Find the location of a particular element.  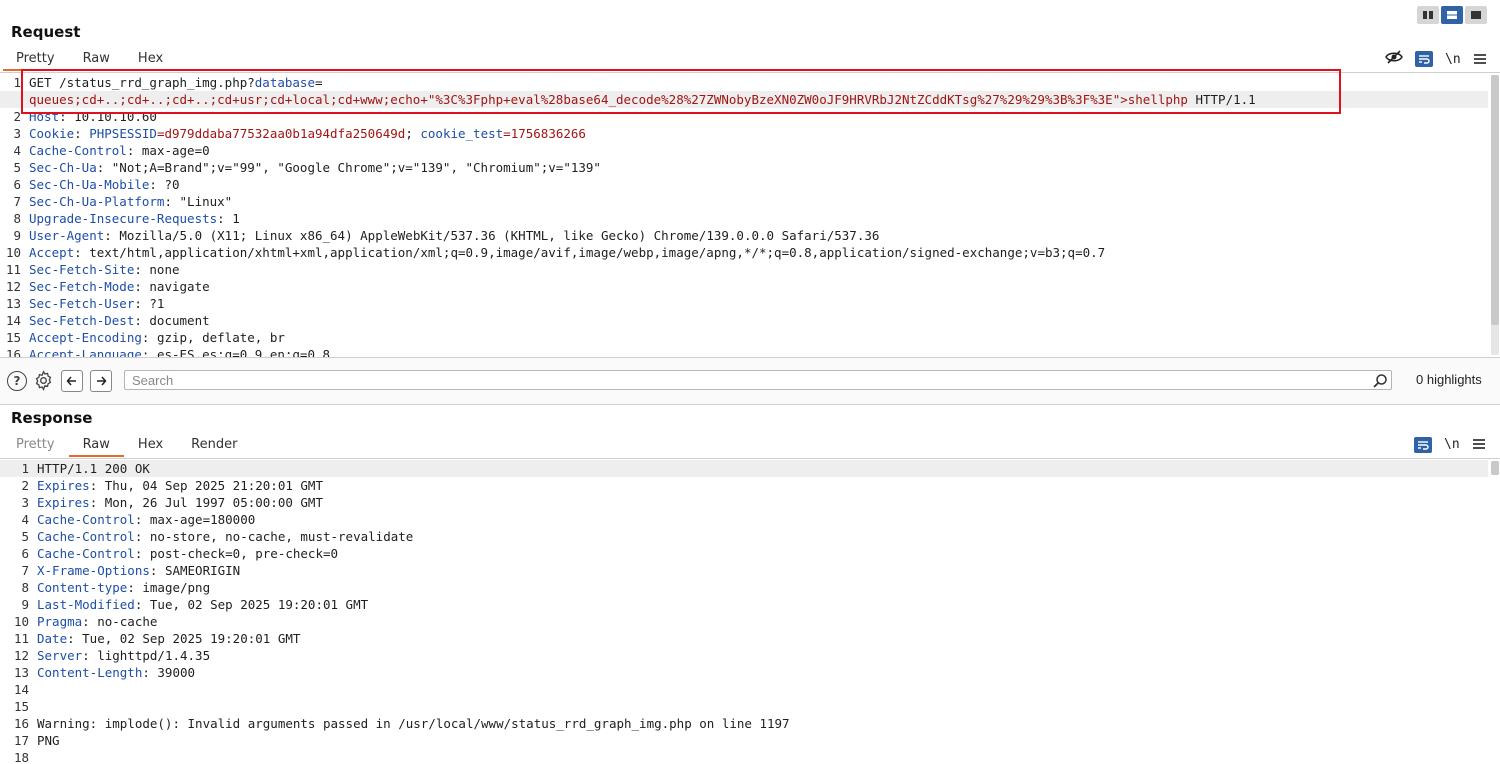

header-value: : max-age=0 is located at coordinates (168, 150).